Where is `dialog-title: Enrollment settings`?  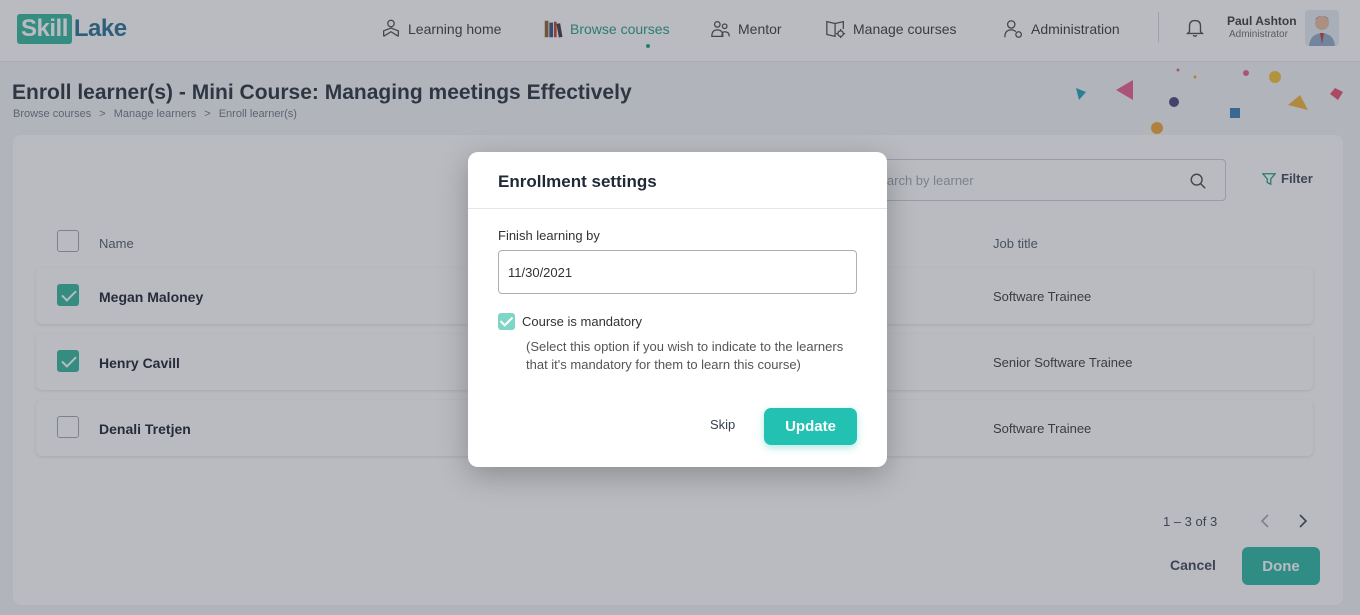
dialog-title: Enrollment settings is located at coordinates (577, 181).